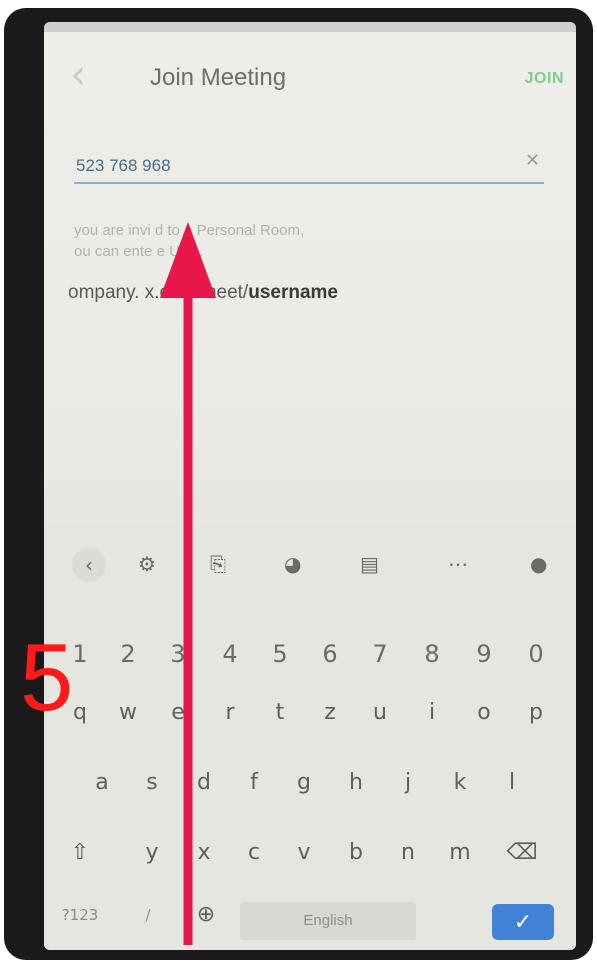 This screenshot has width=597, height=963. What do you see at coordinates (380, 654) in the screenshot?
I see `key-7: 7` at bounding box center [380, 654].